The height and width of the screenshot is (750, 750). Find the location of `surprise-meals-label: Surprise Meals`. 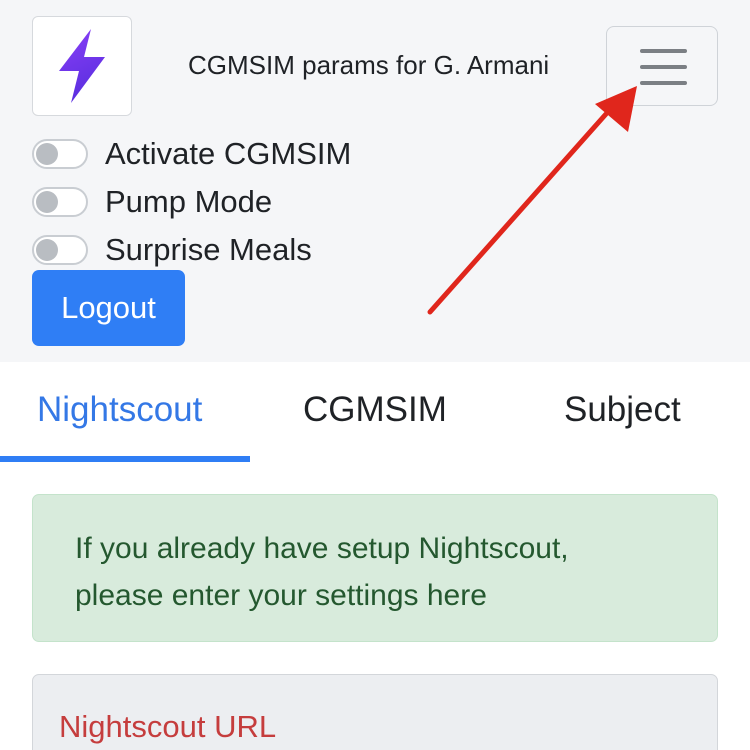

surprise-meals-label: Surprise Meals is located at coordinates (208, 249).